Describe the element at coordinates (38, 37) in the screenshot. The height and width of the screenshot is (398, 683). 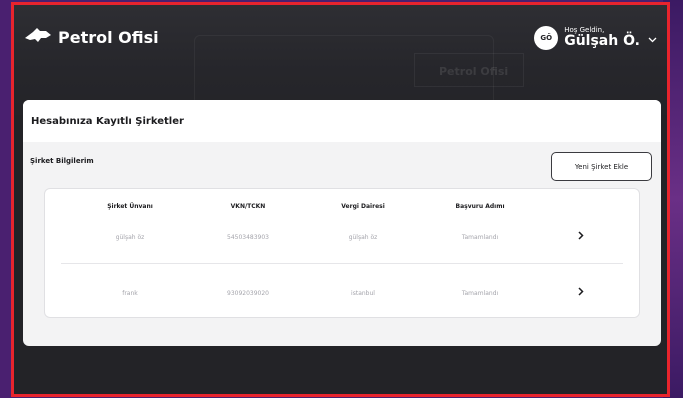
I see `fox-logo-icon` at that location.